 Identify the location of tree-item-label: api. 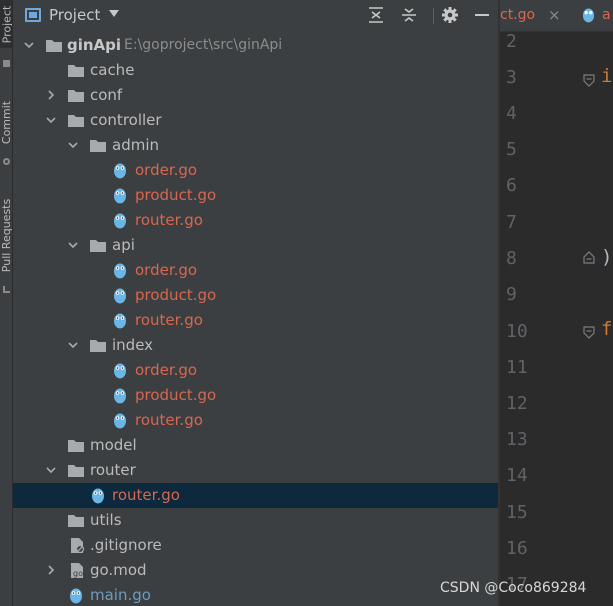
(123, 245).